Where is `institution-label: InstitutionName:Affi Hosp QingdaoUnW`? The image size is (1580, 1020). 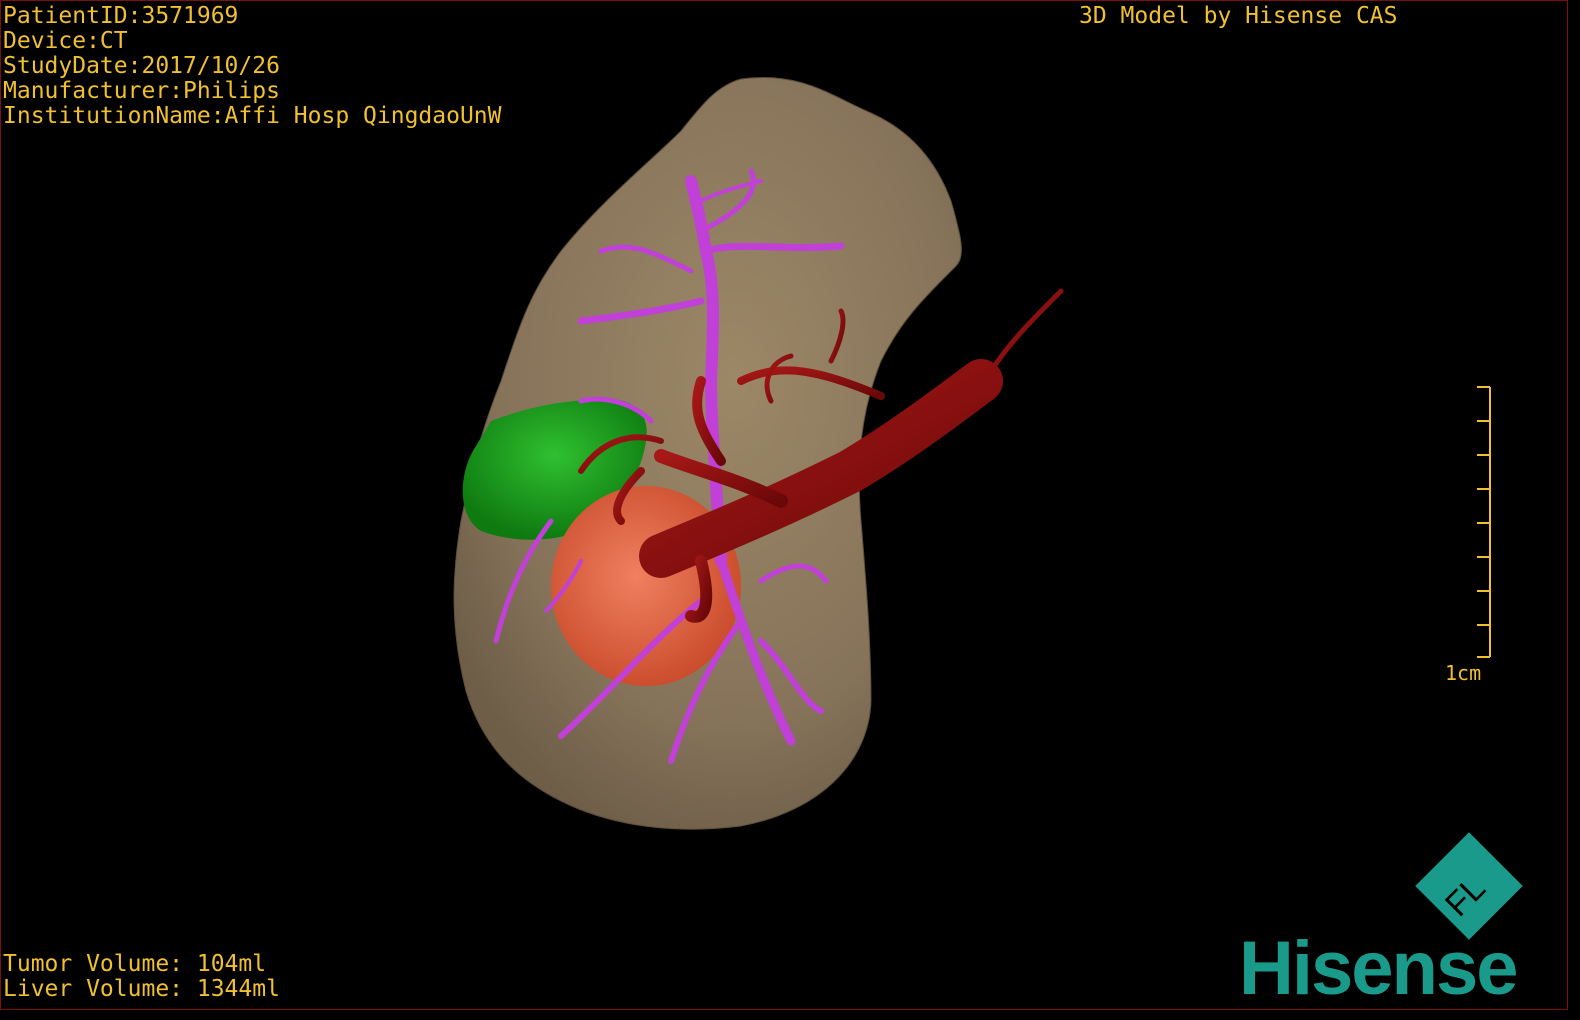 institution-label: InstitutionName:Affi Hosp QingdaoUnW is located at coordinates (252, 116).